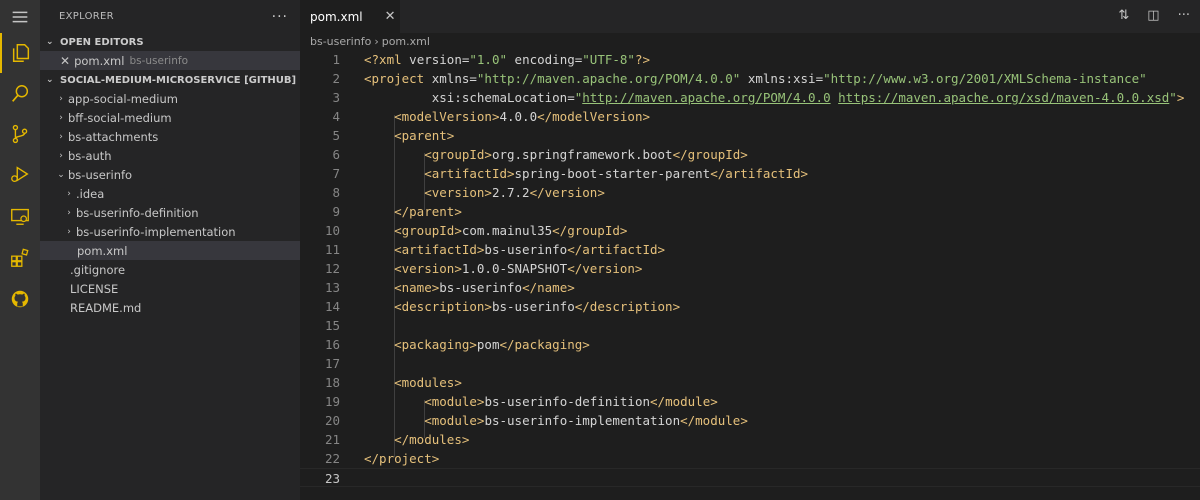 Image resolution: width=1200 pixels, height=500 pixels. What do you see at coordinates (332, 420) in the screenshot?
I see `line-number: 20` at bounding box center [332, 420].